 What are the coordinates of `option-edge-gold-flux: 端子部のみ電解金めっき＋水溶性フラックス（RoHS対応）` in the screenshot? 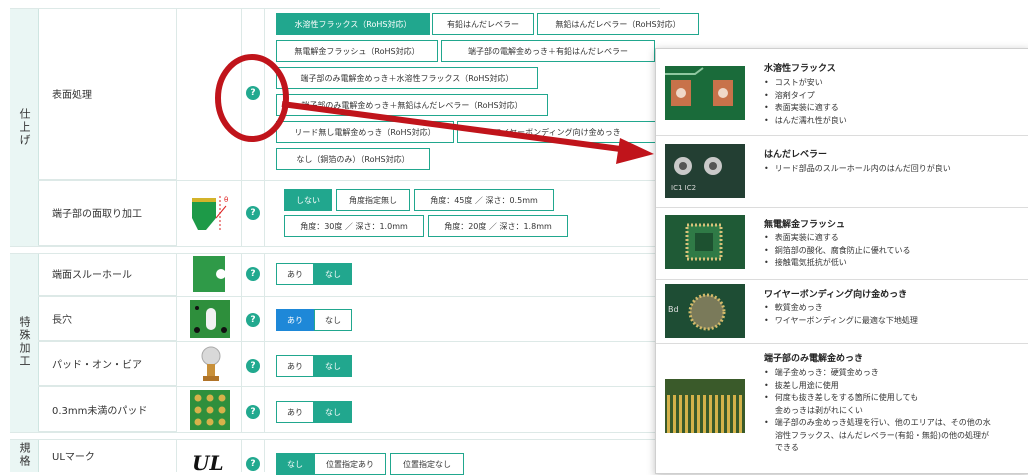 It's located at (407, 78).